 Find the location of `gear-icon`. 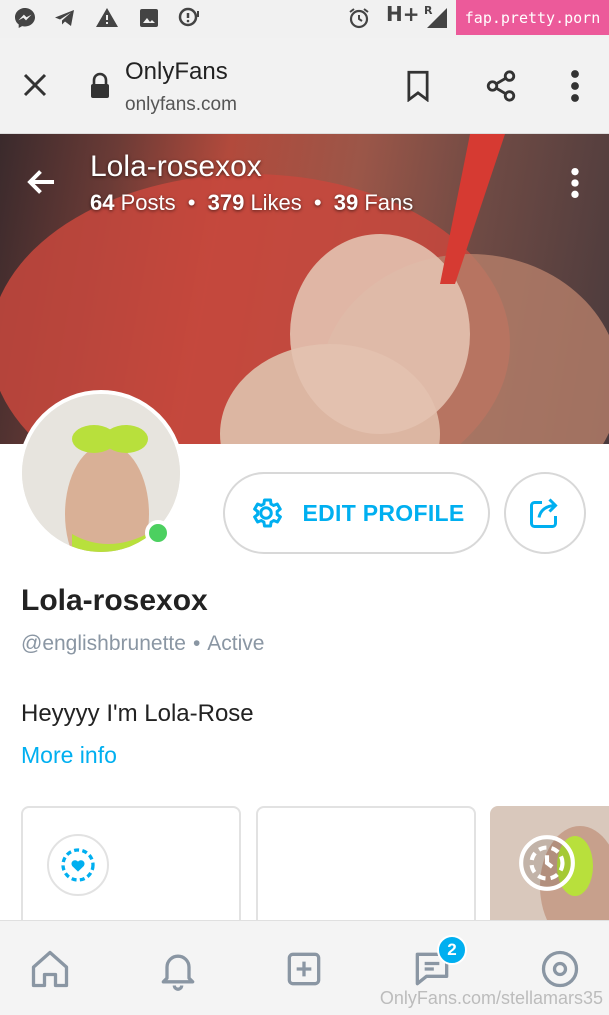

gear-icon is located at coordinates (268, 513).